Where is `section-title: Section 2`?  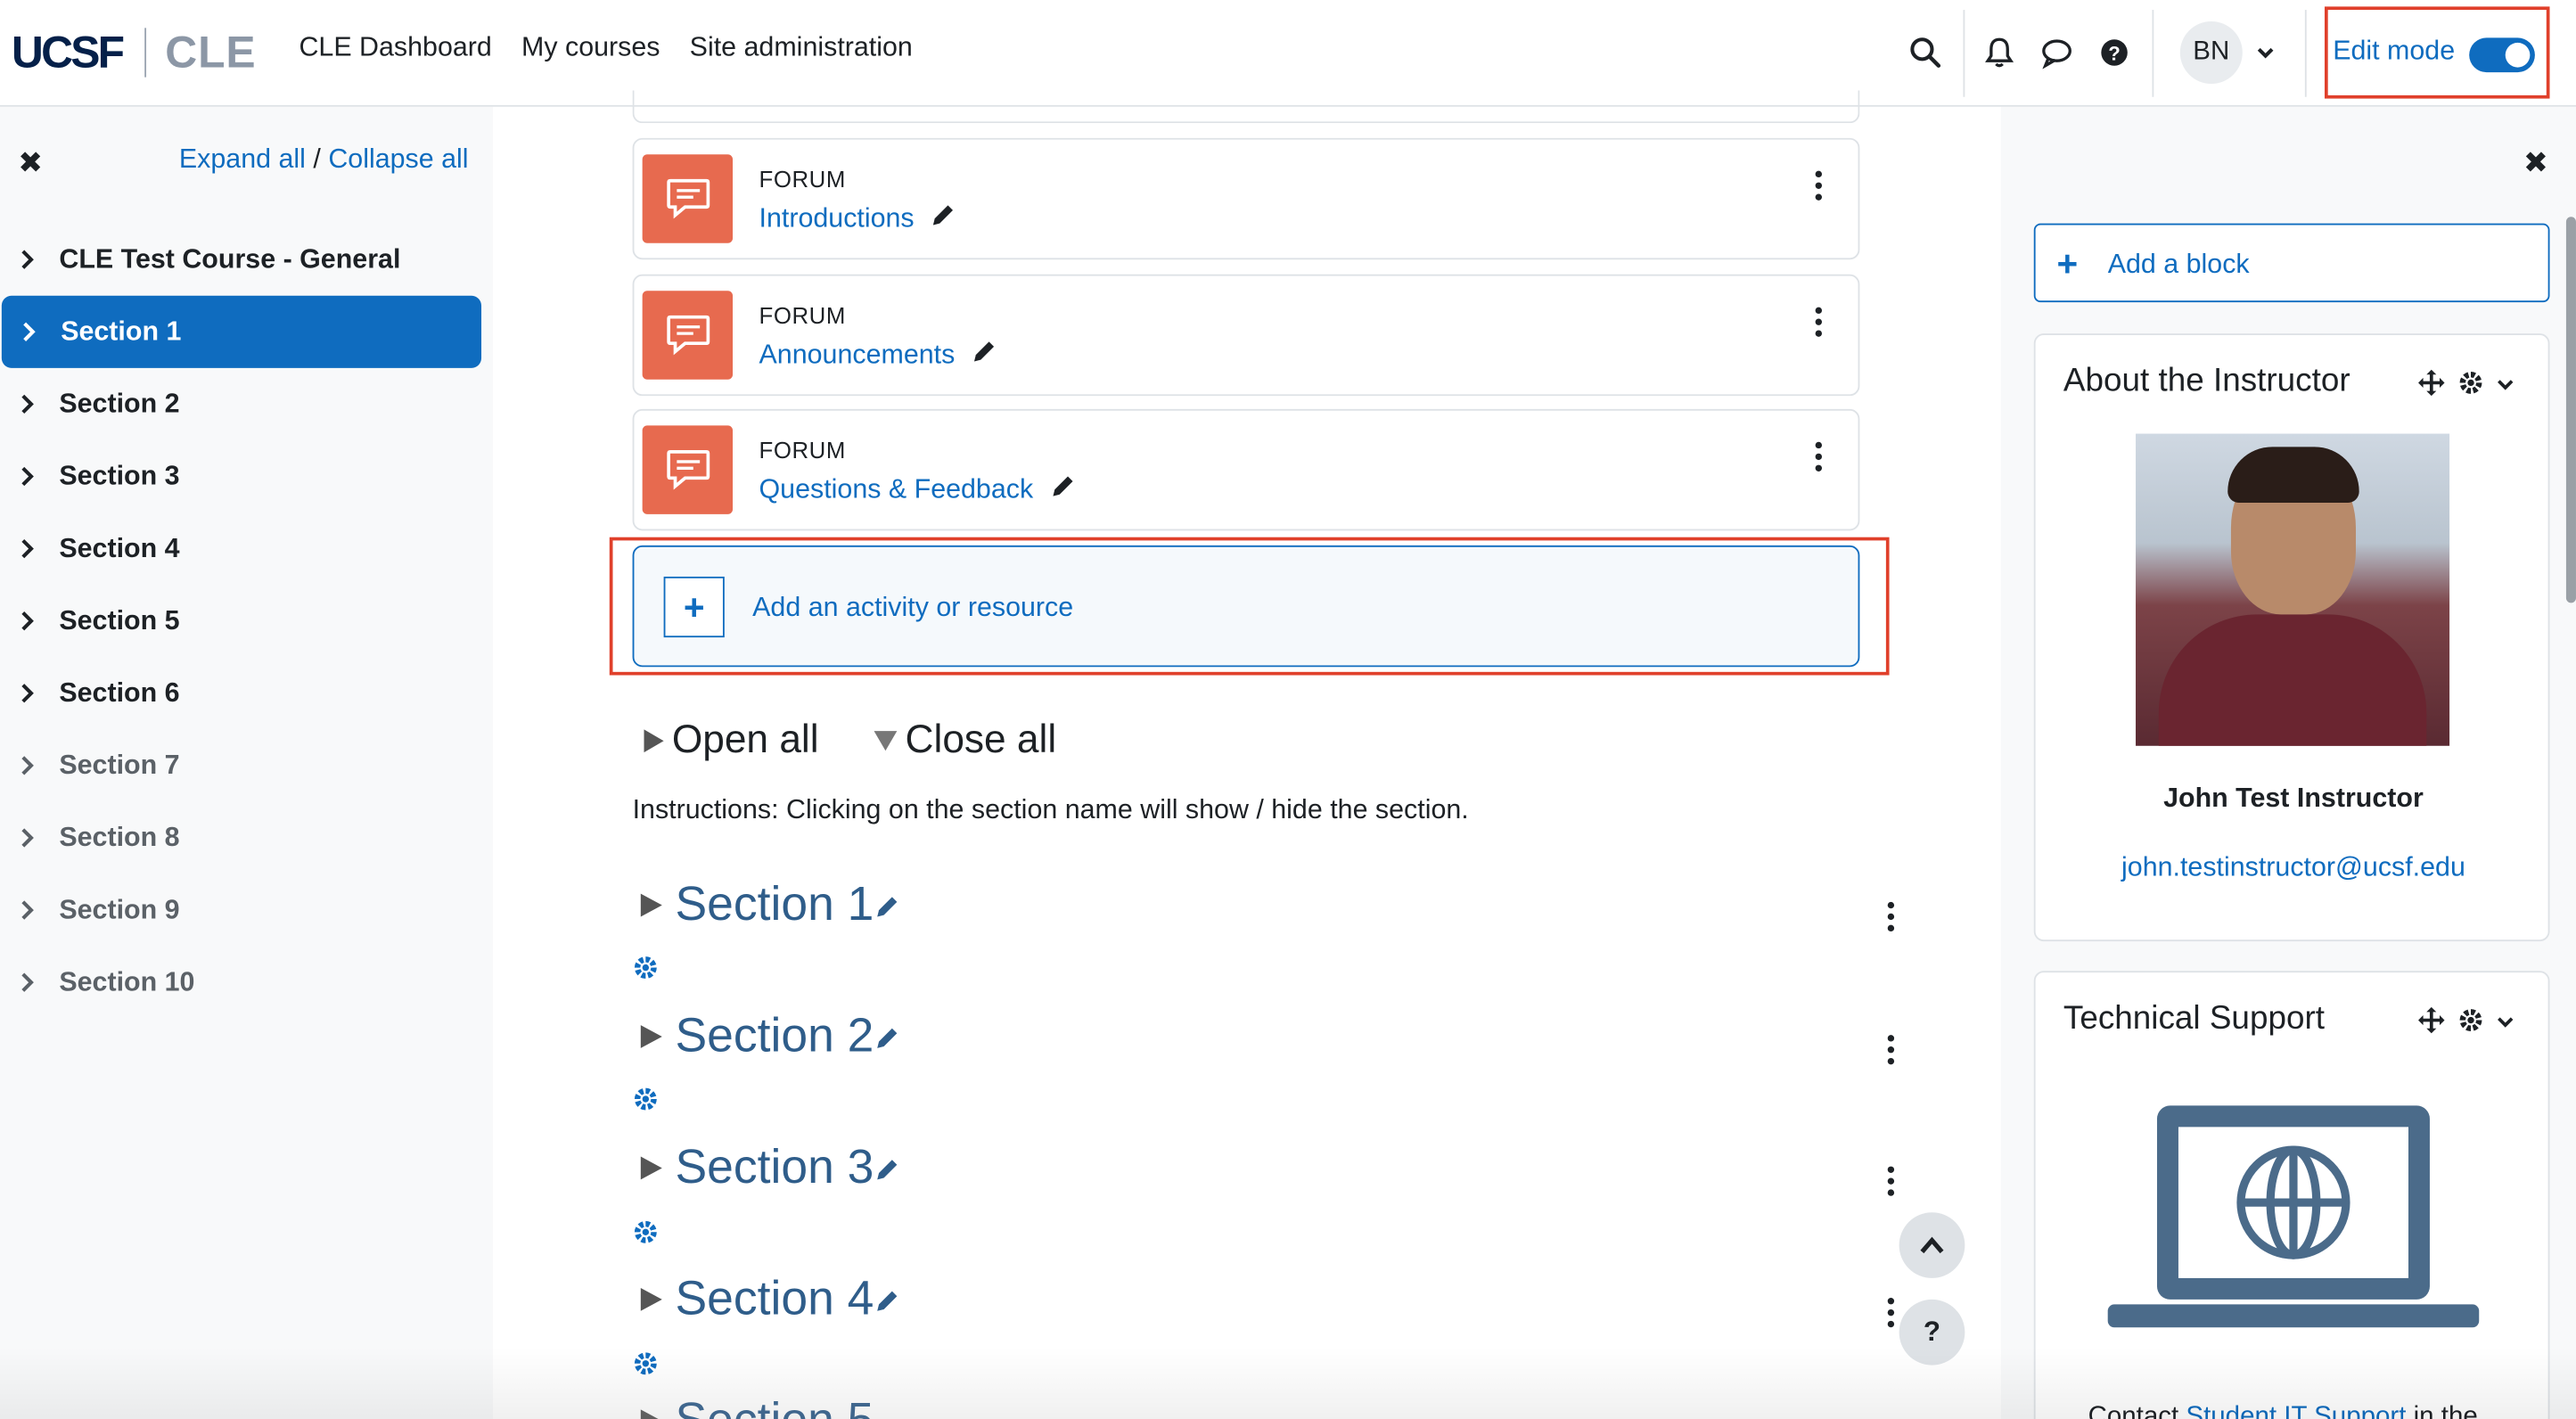
section-title: Section 2 is located at coordinates (775, 1037).